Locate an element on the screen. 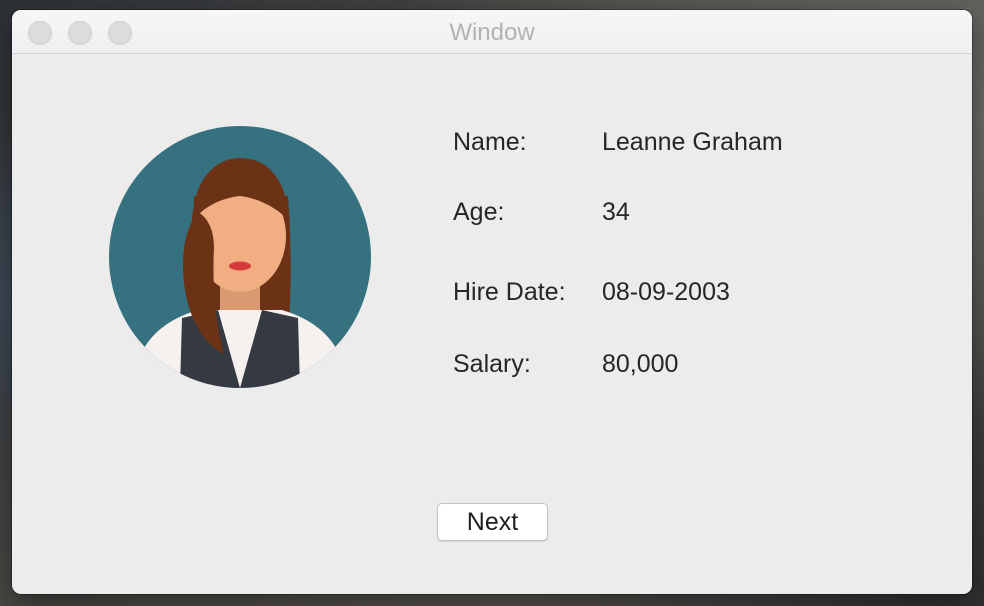 The image size is (984, 606). window-title: Window is located at coordinates (492, 32).